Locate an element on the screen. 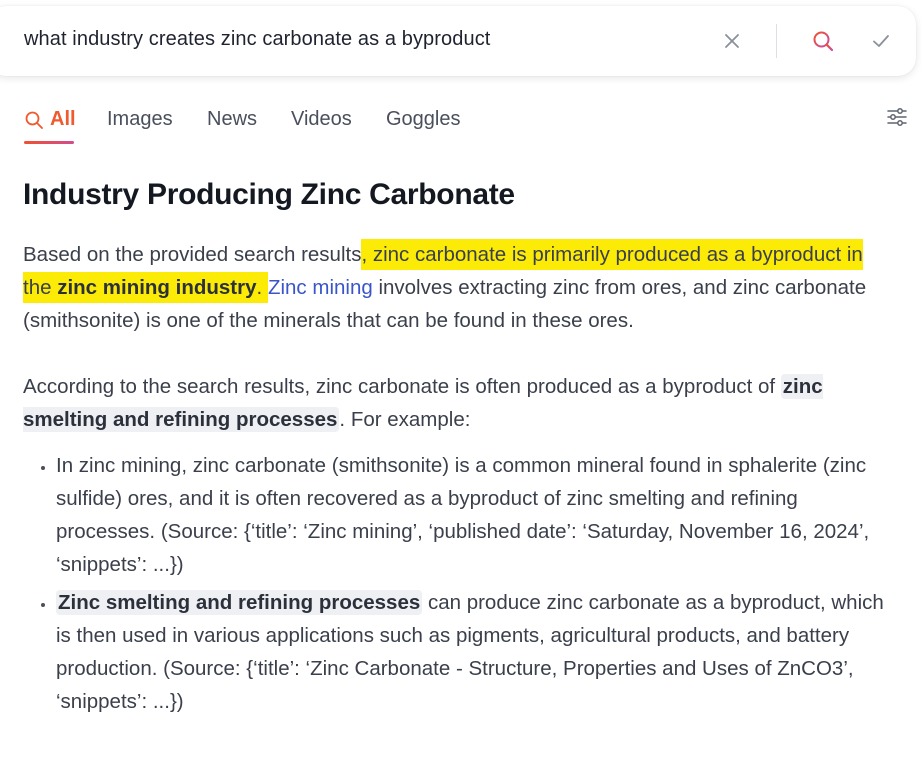  sliders-icon is located at coordinates (899, 119).